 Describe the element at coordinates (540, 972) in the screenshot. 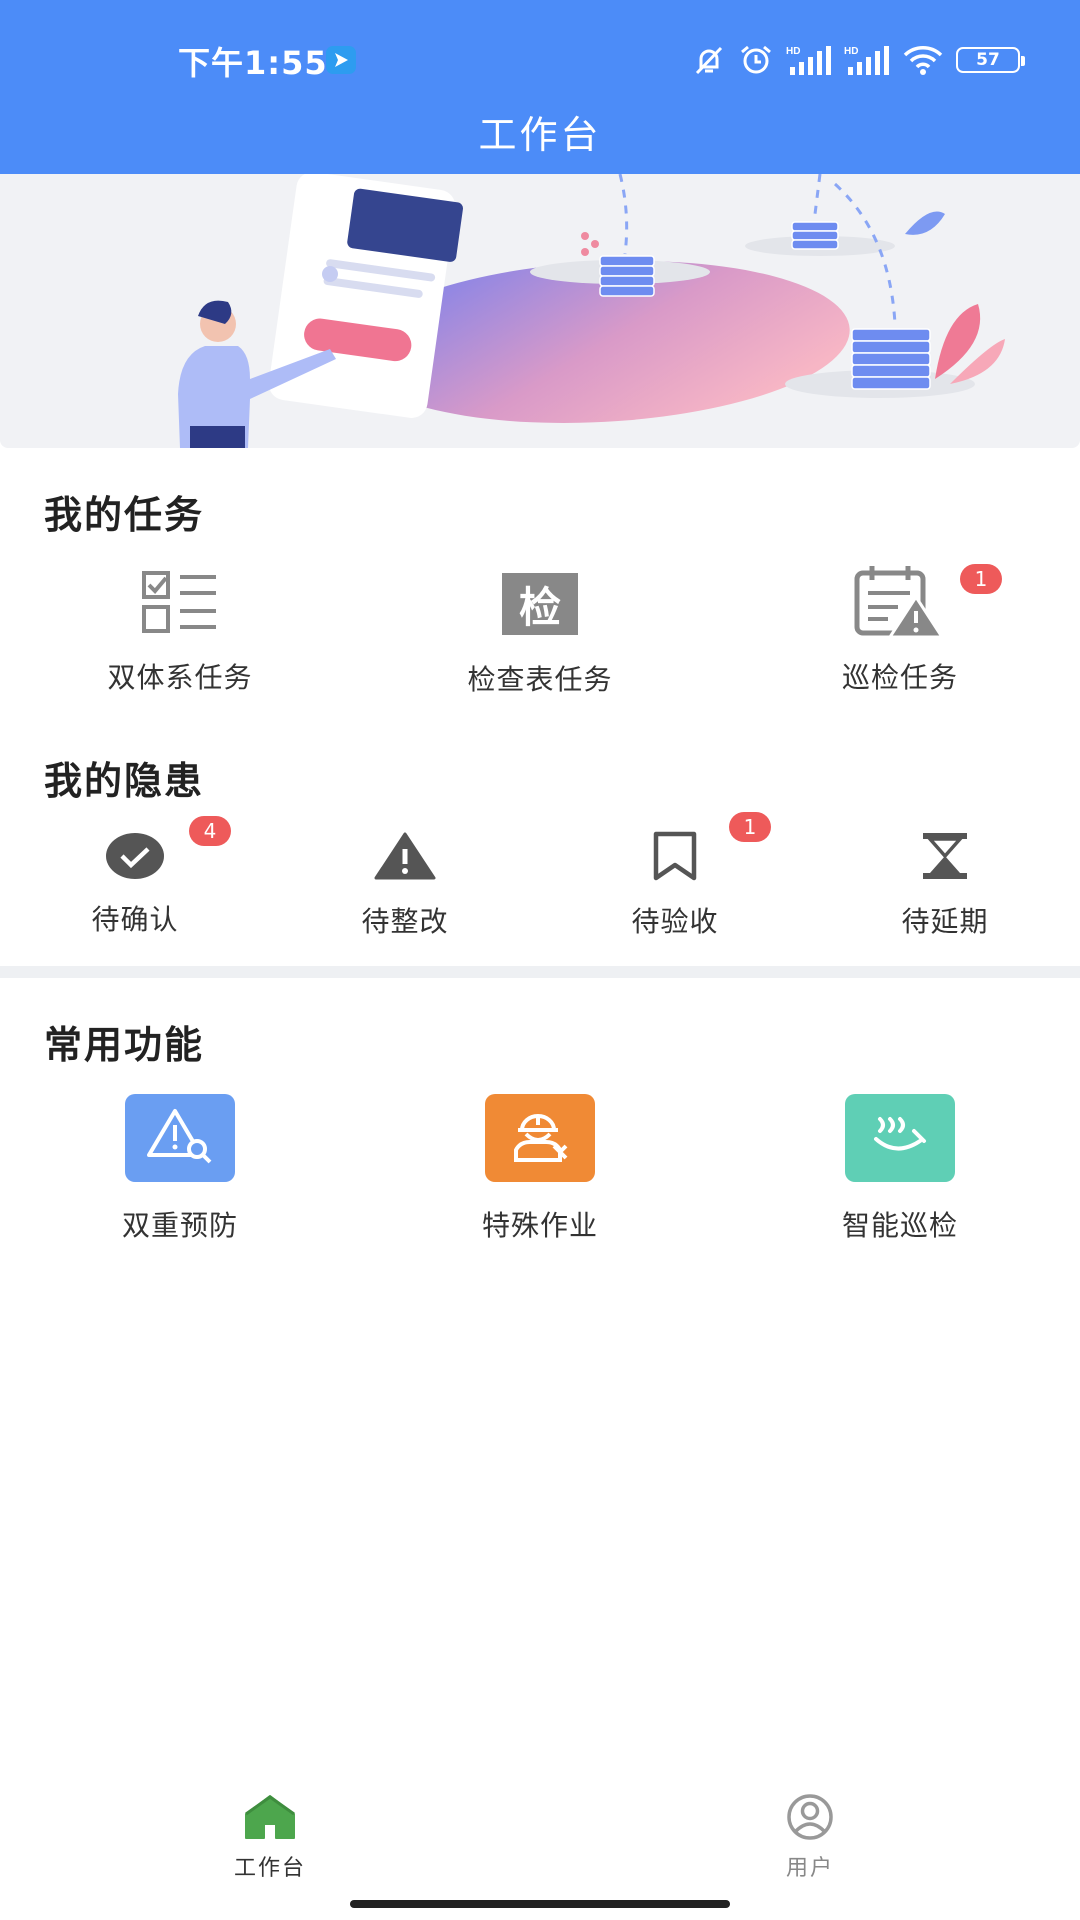

I see `section-divider` at that location.